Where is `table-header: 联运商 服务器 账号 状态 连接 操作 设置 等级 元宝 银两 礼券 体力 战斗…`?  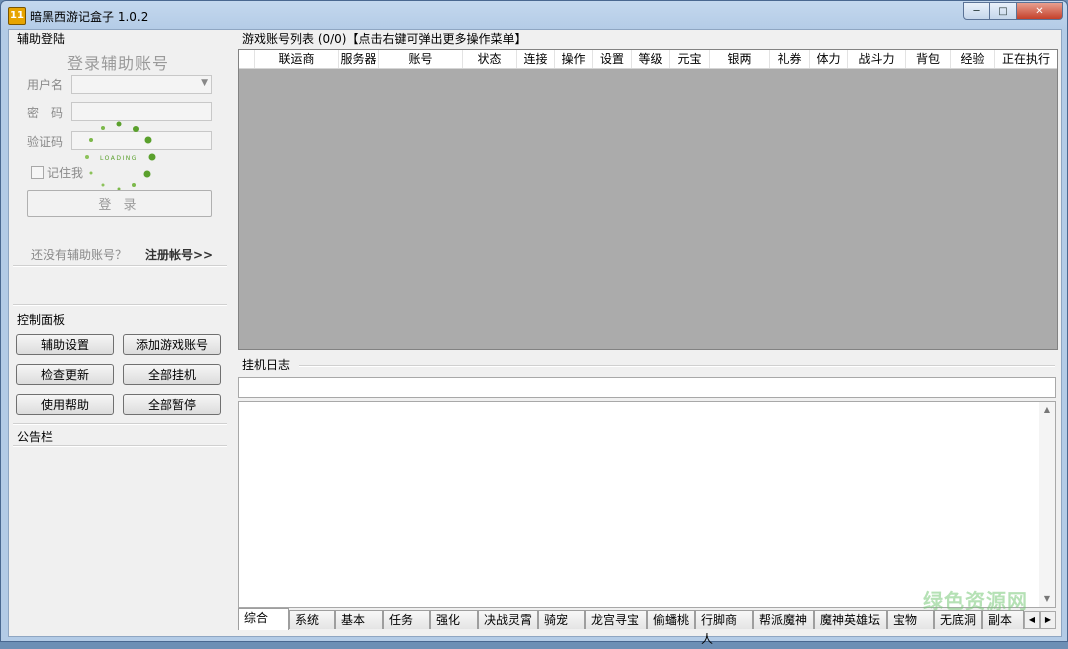
table-header: 联运商 服务器 账号 状态 连接 操作 设置 等级 元宝 银两 礼券 体力 战斗… is located at coordinates (648, 59).